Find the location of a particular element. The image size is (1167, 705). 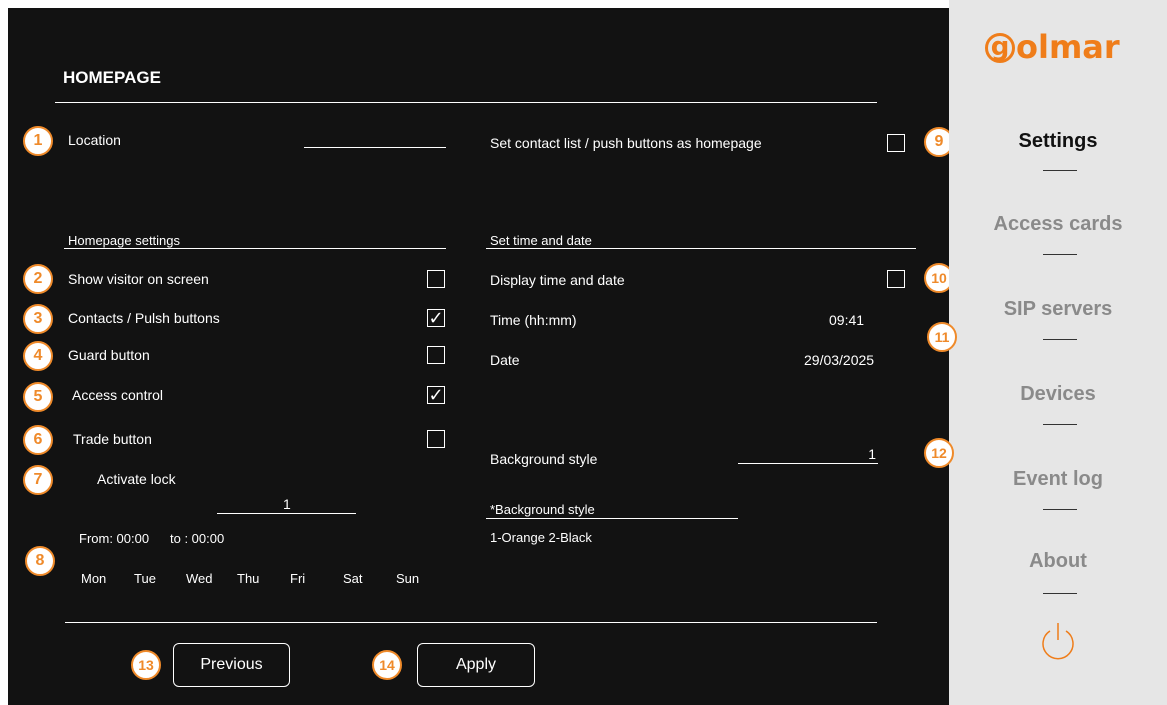

activate-lock-label: Activate lock is located at coordinates (136, 479).